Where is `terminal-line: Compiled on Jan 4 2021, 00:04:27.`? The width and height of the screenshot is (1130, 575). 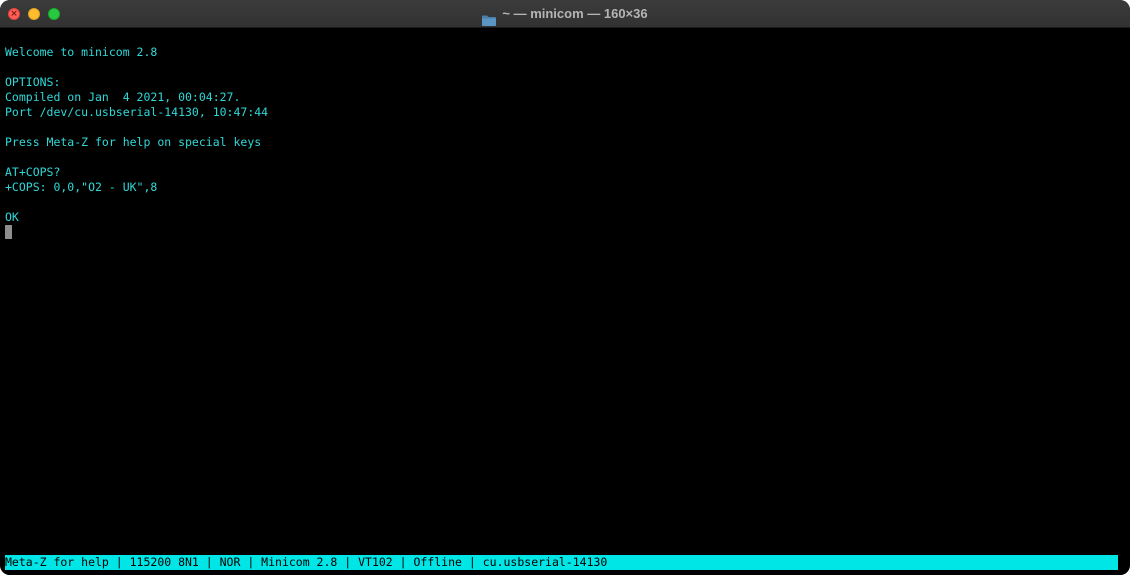 terminal-line: Compiled on Jan 4 2021, 00:04:27. is located at coordinates (123, 97).